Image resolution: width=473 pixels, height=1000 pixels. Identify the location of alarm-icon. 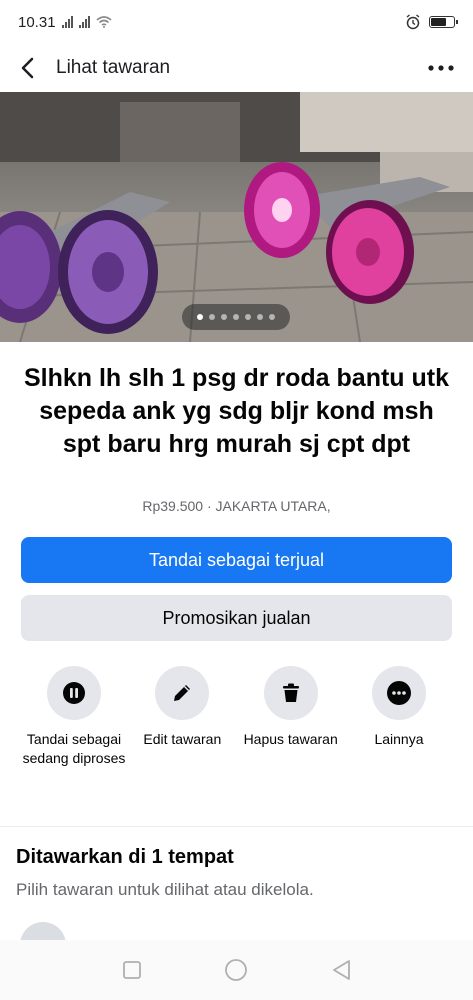
(413, 22).